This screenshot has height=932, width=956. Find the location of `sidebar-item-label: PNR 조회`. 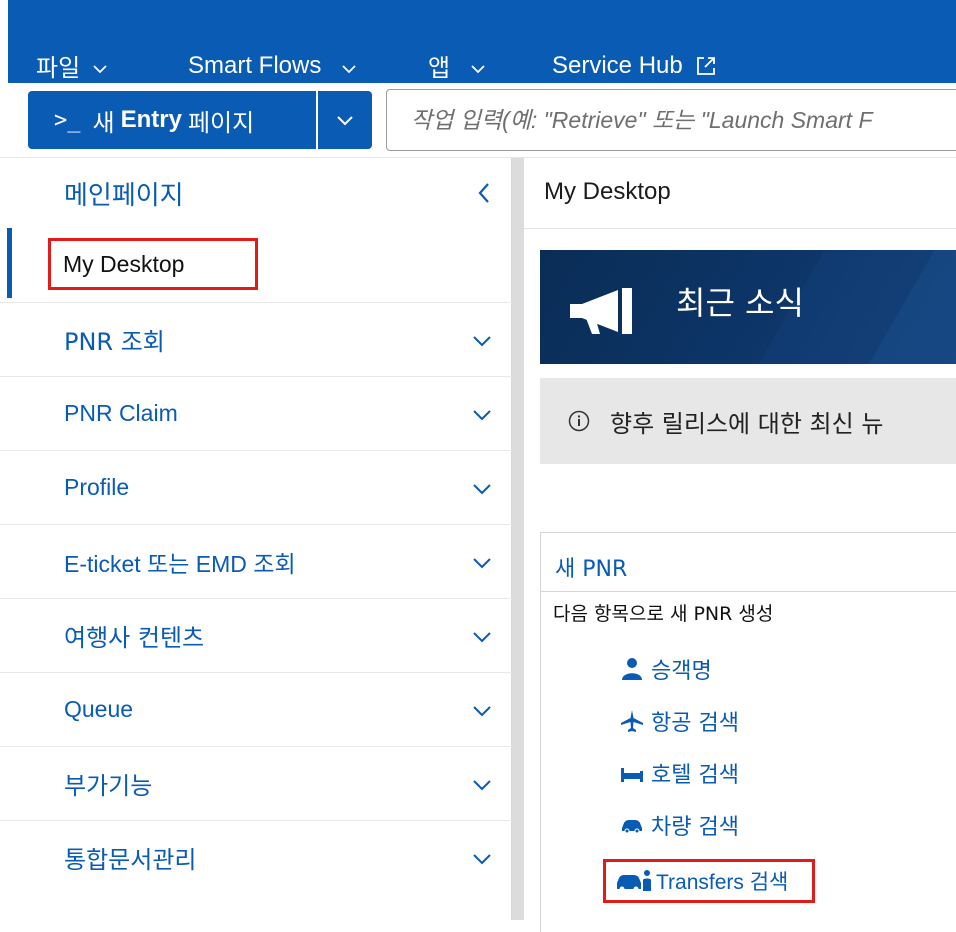

sidebar-item-label: PNR 조회 is located at coordinates (114, 342).